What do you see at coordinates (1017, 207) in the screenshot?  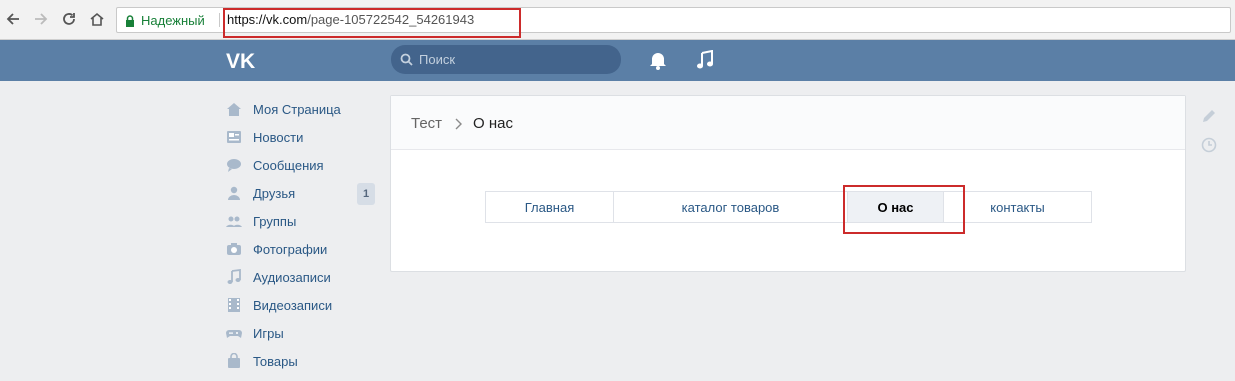 I see `menu-tab-contacts: контакты` at bounding box center [1017, 207].